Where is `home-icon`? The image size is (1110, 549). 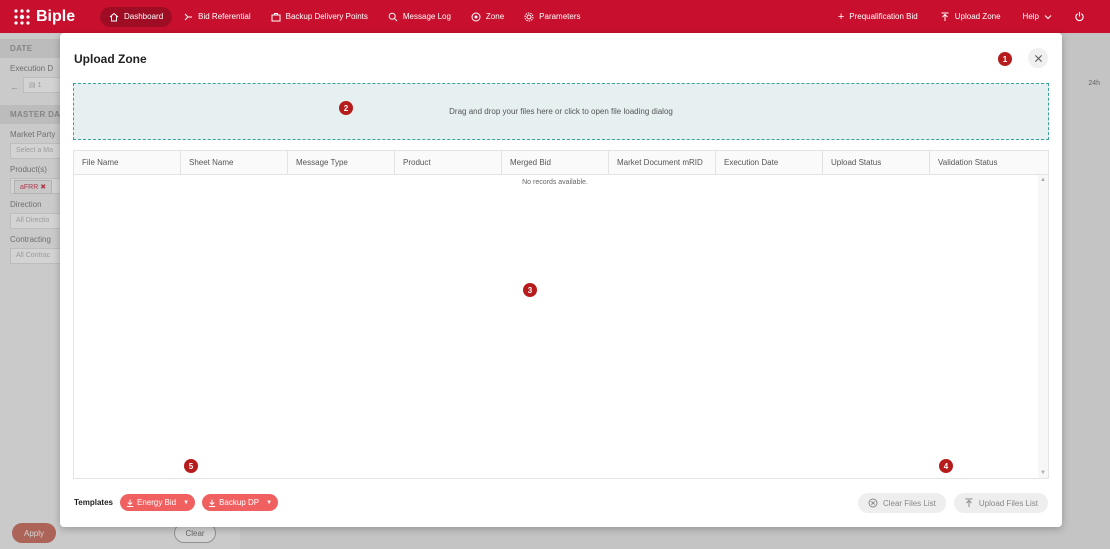
home-icon is located at coordinates (114, 16).